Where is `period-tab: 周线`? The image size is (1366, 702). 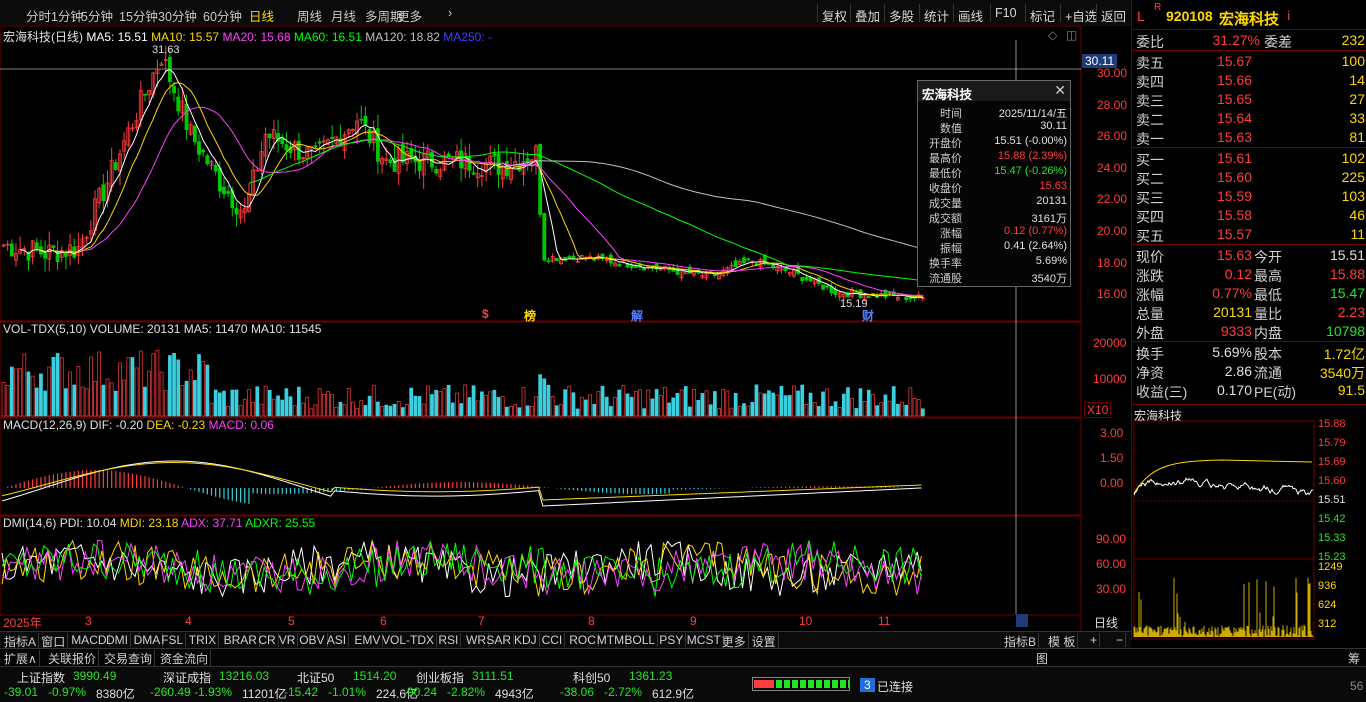
period-tab: 周线 is located at coordinates (309, 15).